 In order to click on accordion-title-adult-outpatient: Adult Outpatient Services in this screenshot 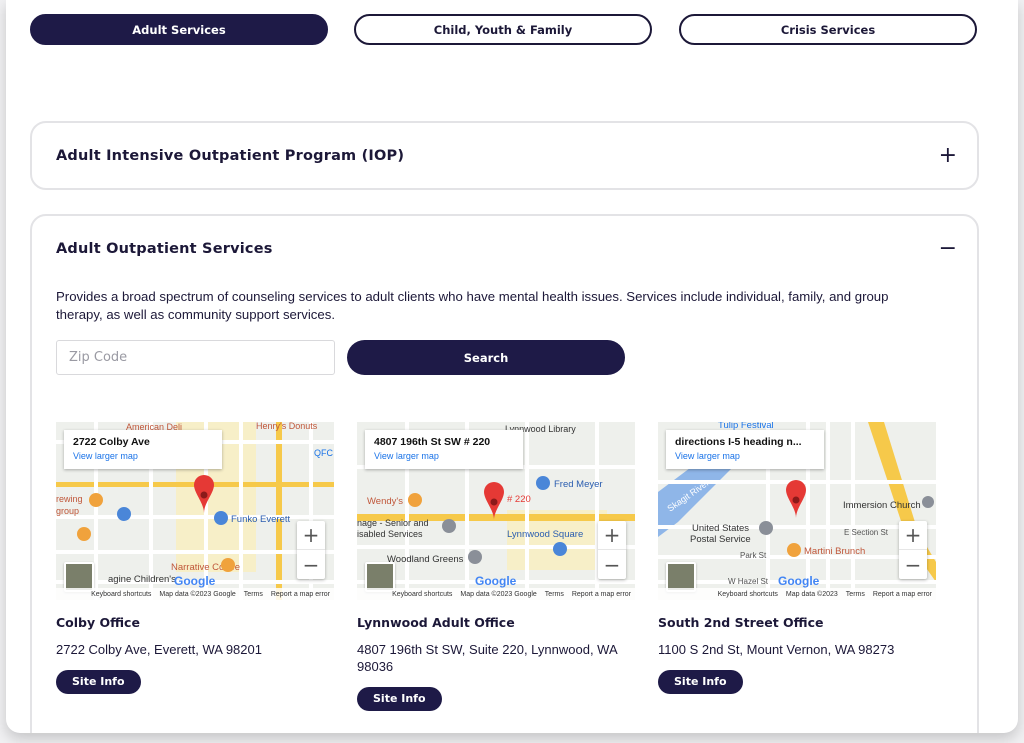, I will do `click(164, 249)`.